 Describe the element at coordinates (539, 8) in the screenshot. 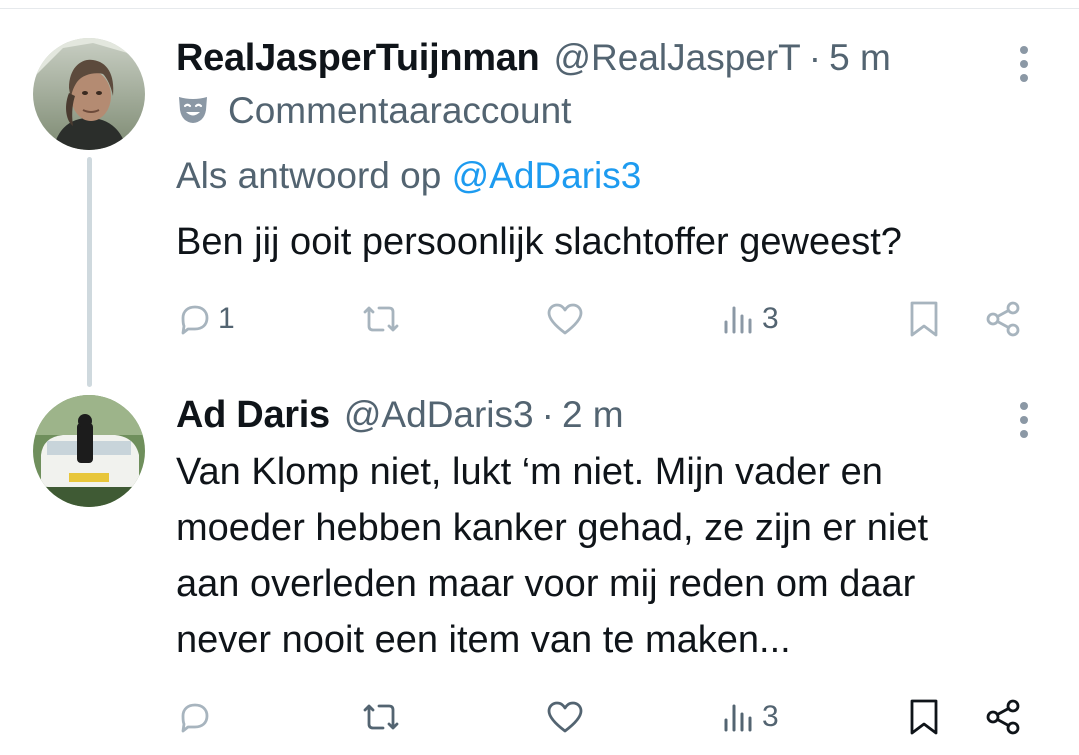

I see `top-divider` at that location.